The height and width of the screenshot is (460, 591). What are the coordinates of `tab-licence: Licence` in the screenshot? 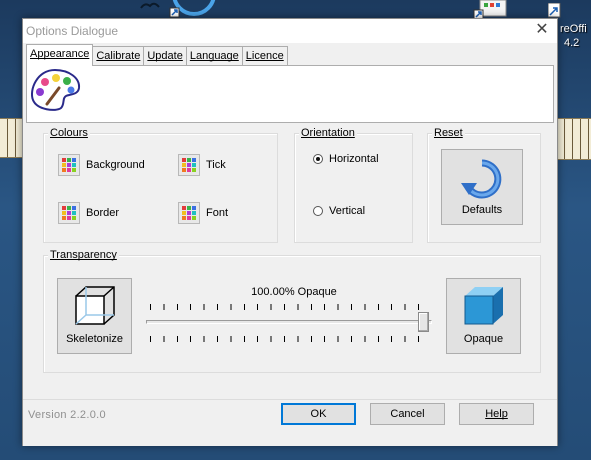 It's located at (264, 56).